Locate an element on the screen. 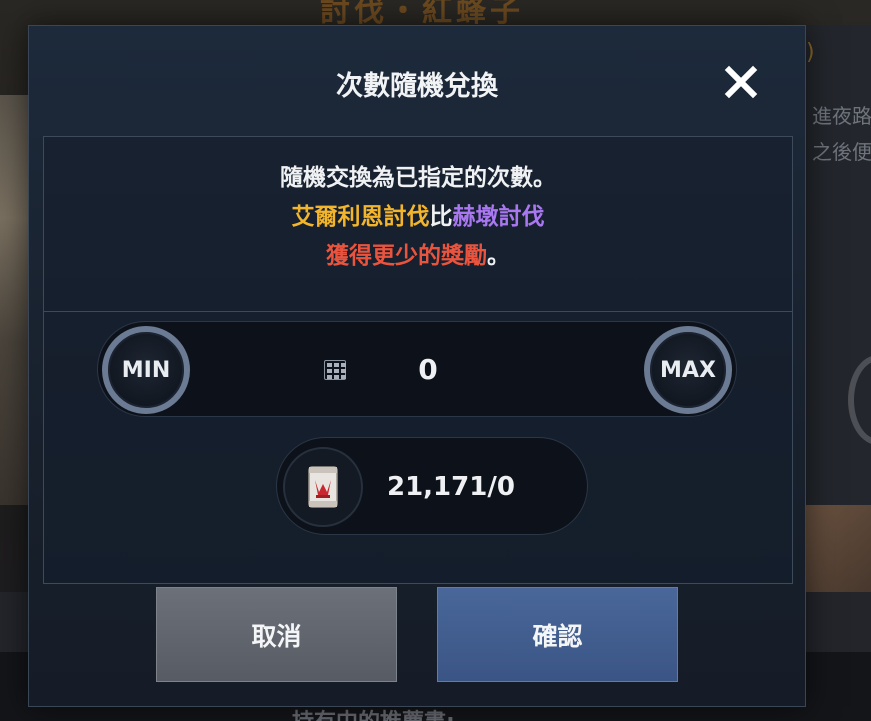 The image size is (871, 721). close-button is located at coordinates (741, 82).